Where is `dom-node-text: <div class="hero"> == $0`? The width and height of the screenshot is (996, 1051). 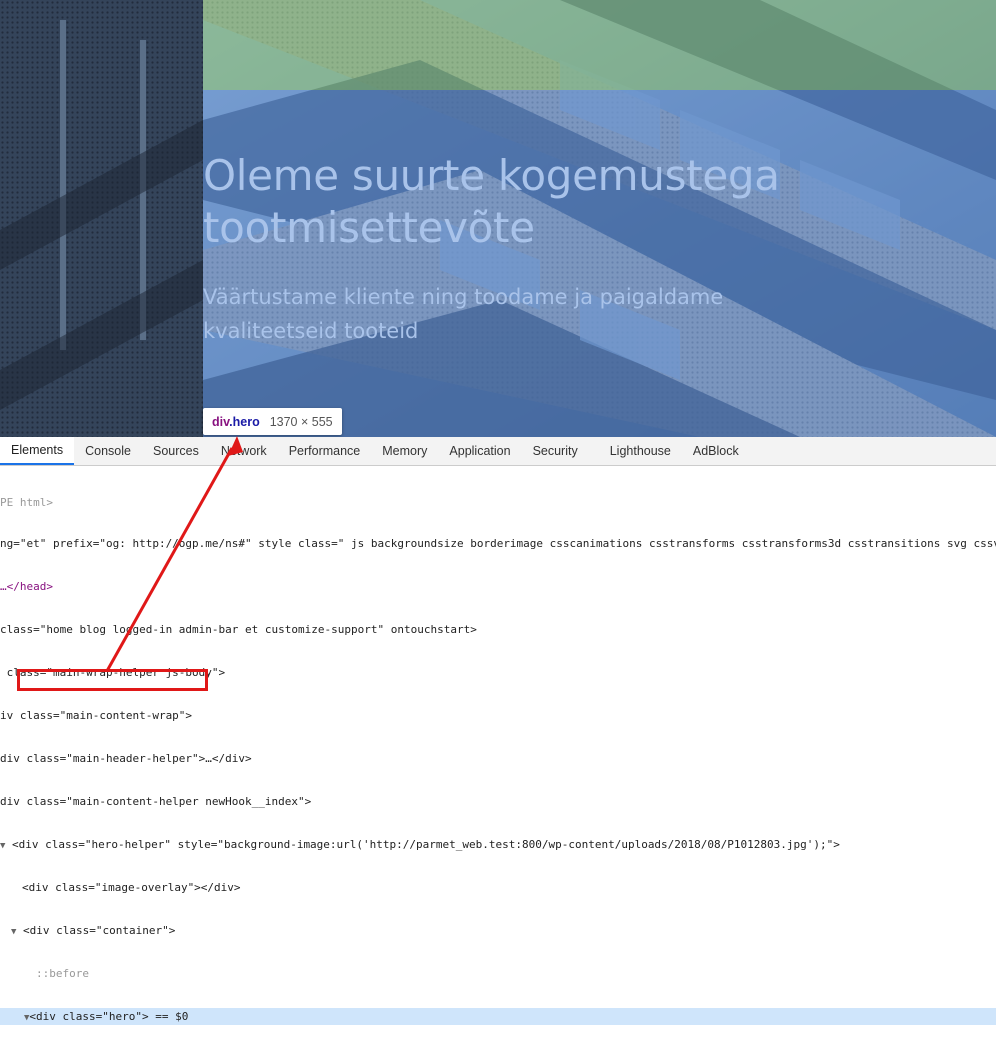 dom-node-text: <div class="hero"> == $0 is located at coordinates (109, 1016).